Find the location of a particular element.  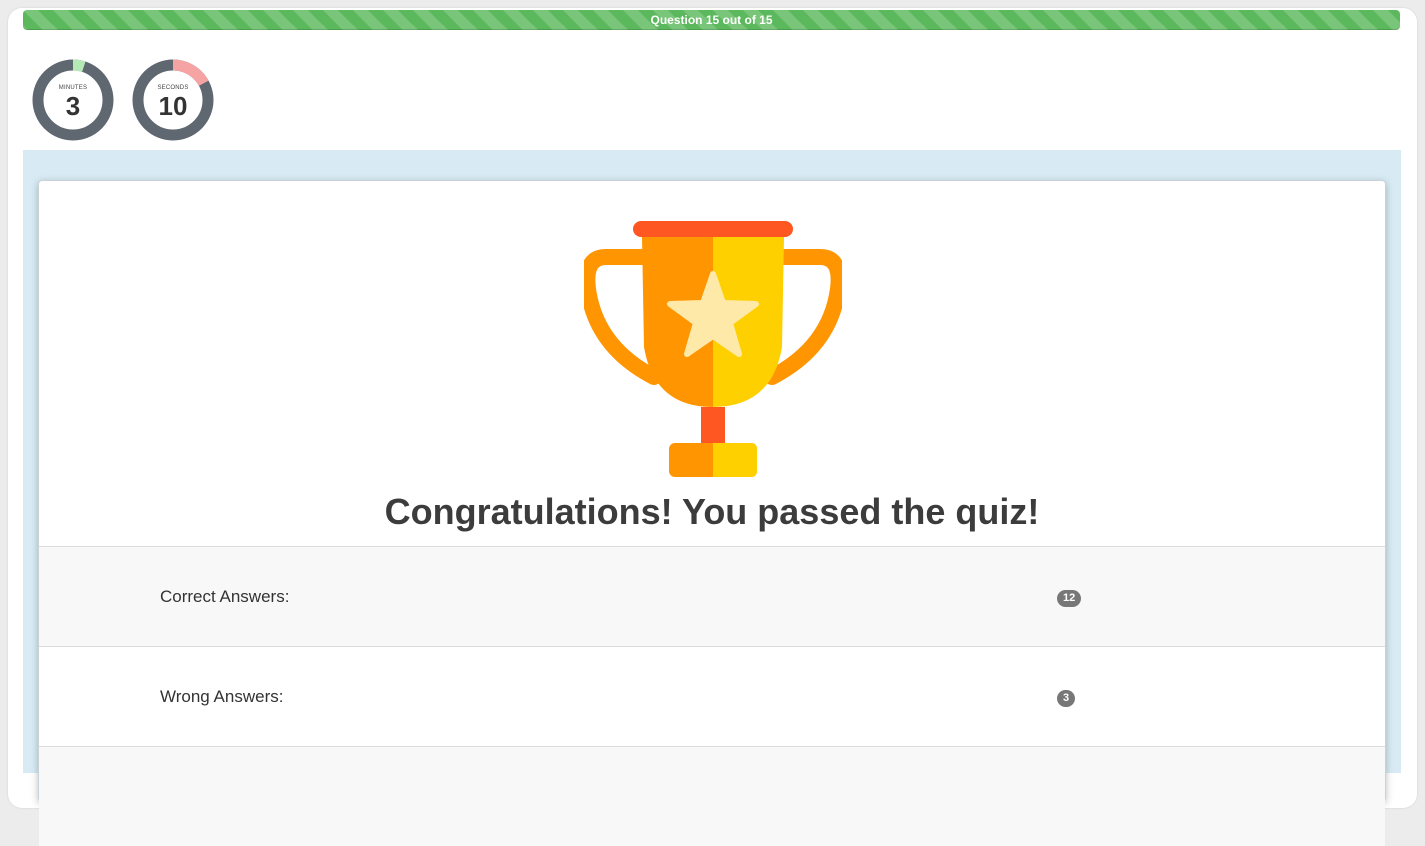

stat-row-next is located at coordinates (712, 796).